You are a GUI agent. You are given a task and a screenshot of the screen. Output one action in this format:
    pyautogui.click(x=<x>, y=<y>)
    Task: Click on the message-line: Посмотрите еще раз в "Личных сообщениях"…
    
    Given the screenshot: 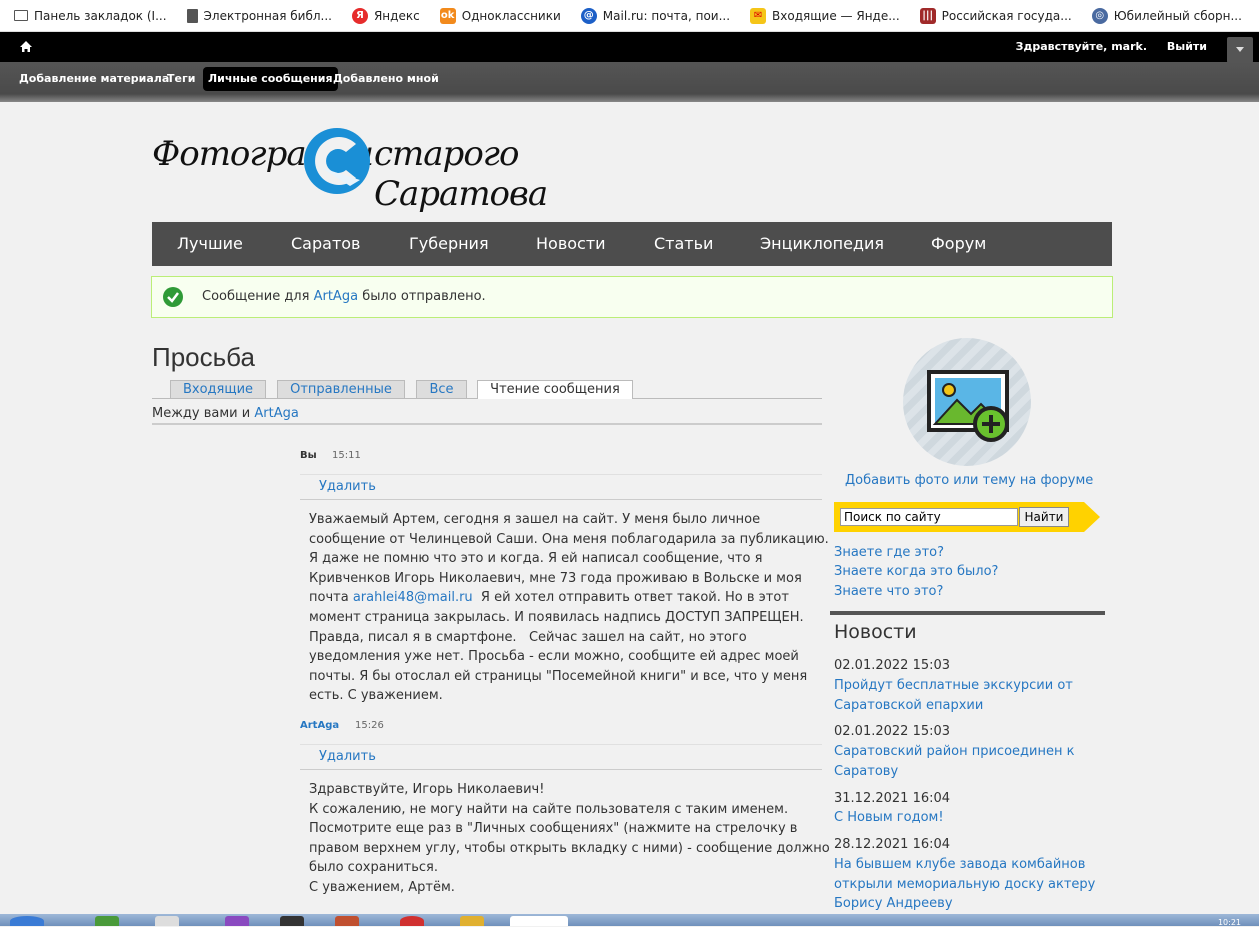 What is the action you would take?
    pyautogui.click(x=553, y=829)
    